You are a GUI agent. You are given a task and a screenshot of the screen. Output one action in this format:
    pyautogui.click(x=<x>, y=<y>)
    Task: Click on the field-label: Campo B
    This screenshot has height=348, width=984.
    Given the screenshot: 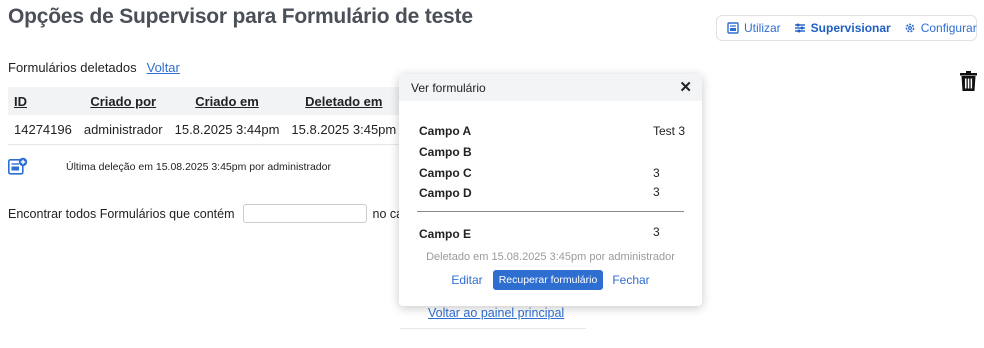 What is the action you would take?
    pyautogui.click(x=445, y=152)
    